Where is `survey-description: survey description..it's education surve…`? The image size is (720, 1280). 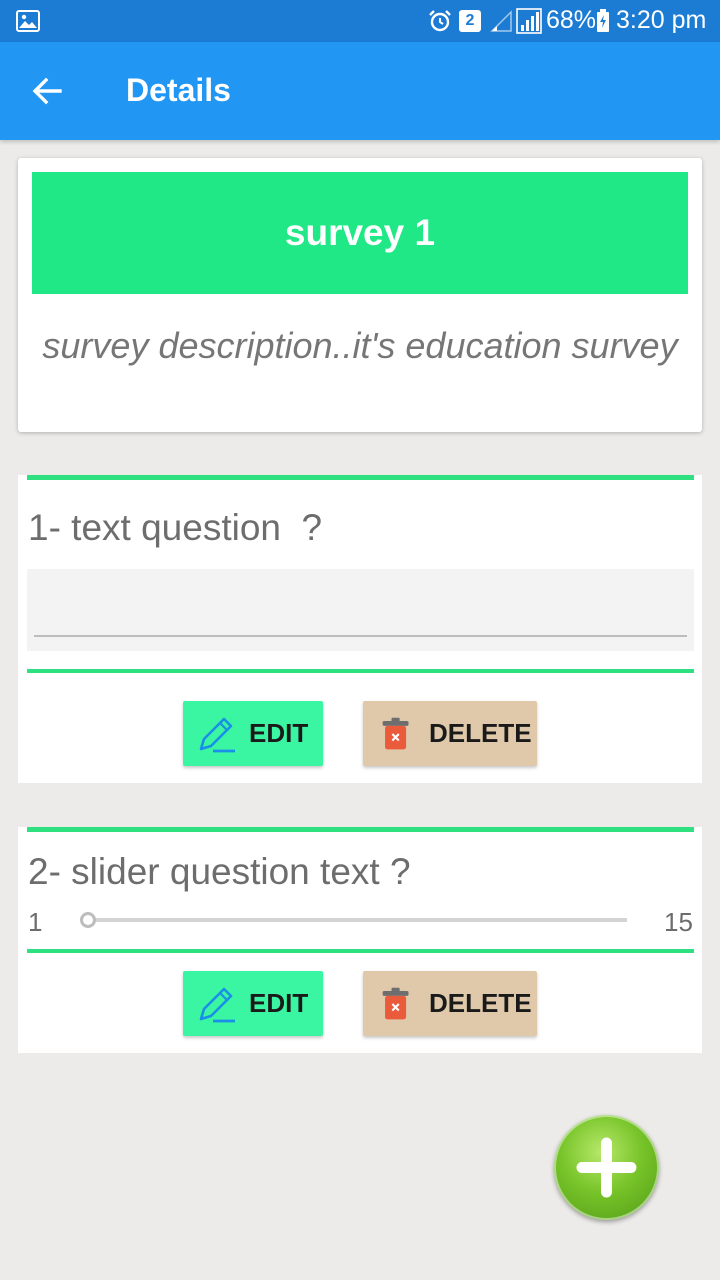
survey-description: survey description..it's education surve… is located at coordinates (360, 345).